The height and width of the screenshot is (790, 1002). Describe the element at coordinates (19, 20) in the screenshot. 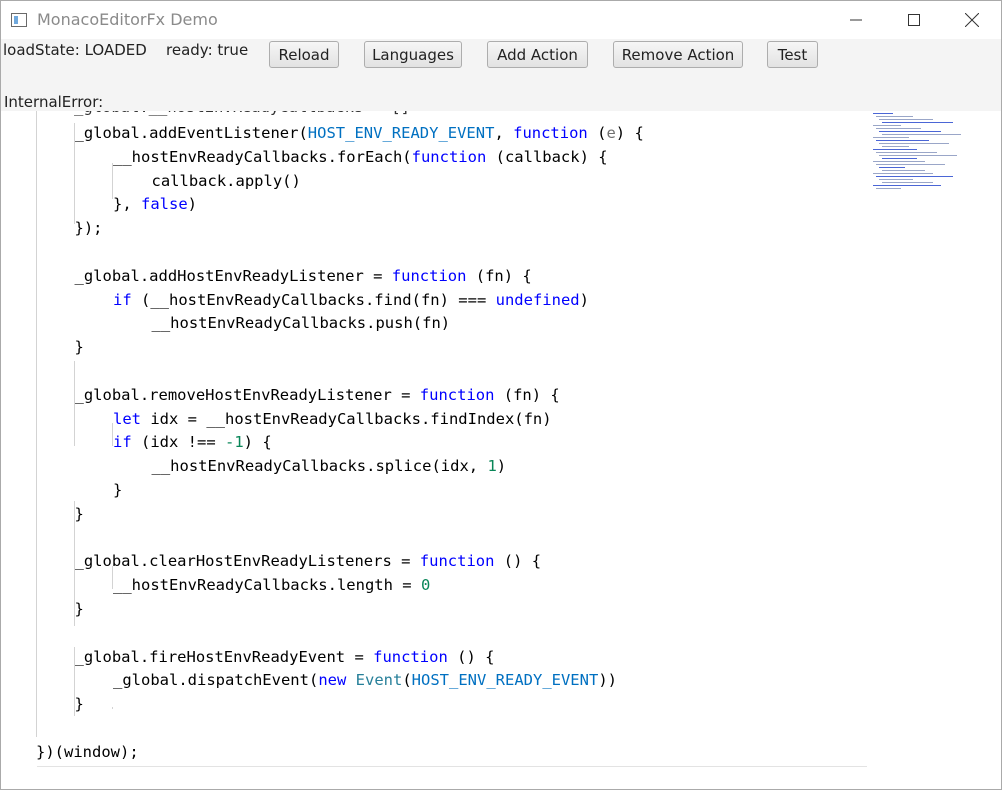

I see `app-window-icon` at that location.